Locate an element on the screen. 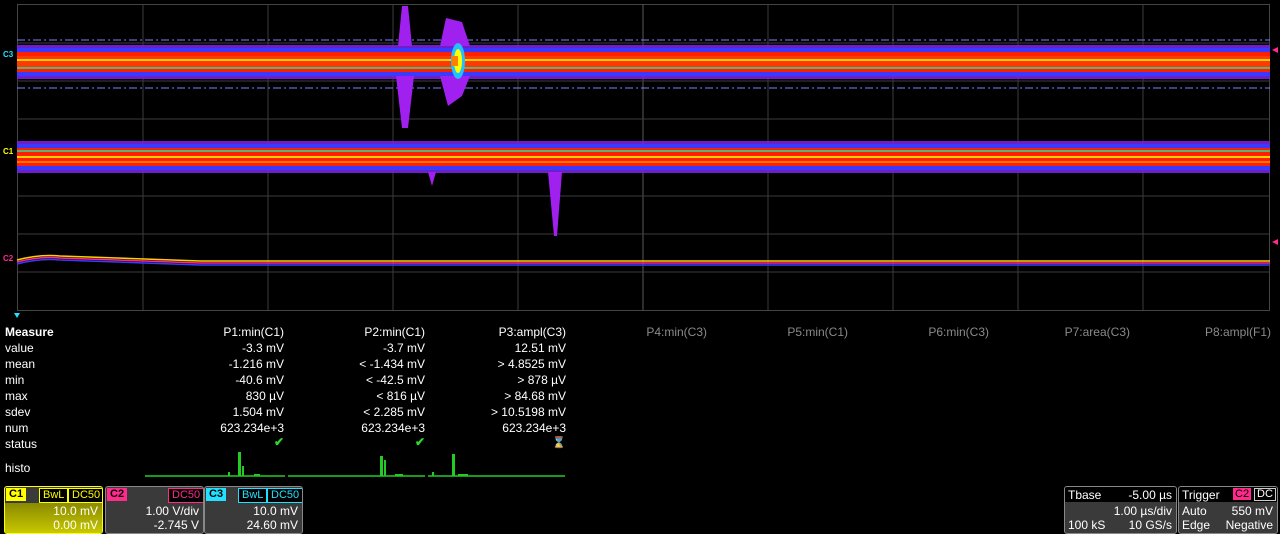 This screenshot has width=1280, height=534. p1-num: 623.234e+3 is located at coordinates (252, 428).